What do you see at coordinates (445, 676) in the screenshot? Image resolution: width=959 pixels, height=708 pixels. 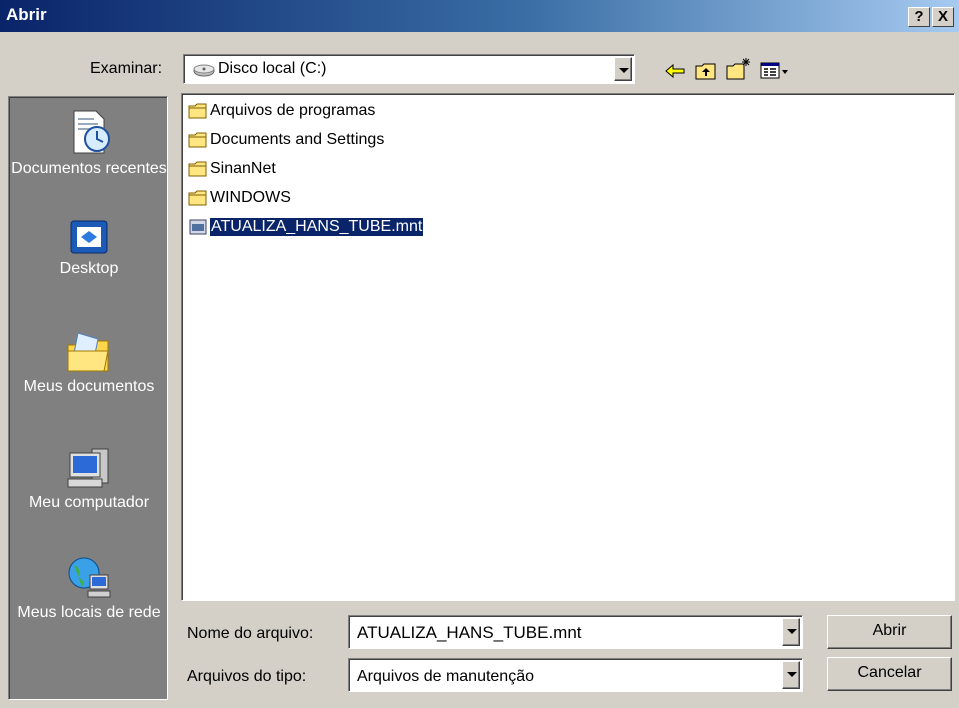 I see `filetype-value: Arquivos de manutenção` at bounding box center [445, 676].